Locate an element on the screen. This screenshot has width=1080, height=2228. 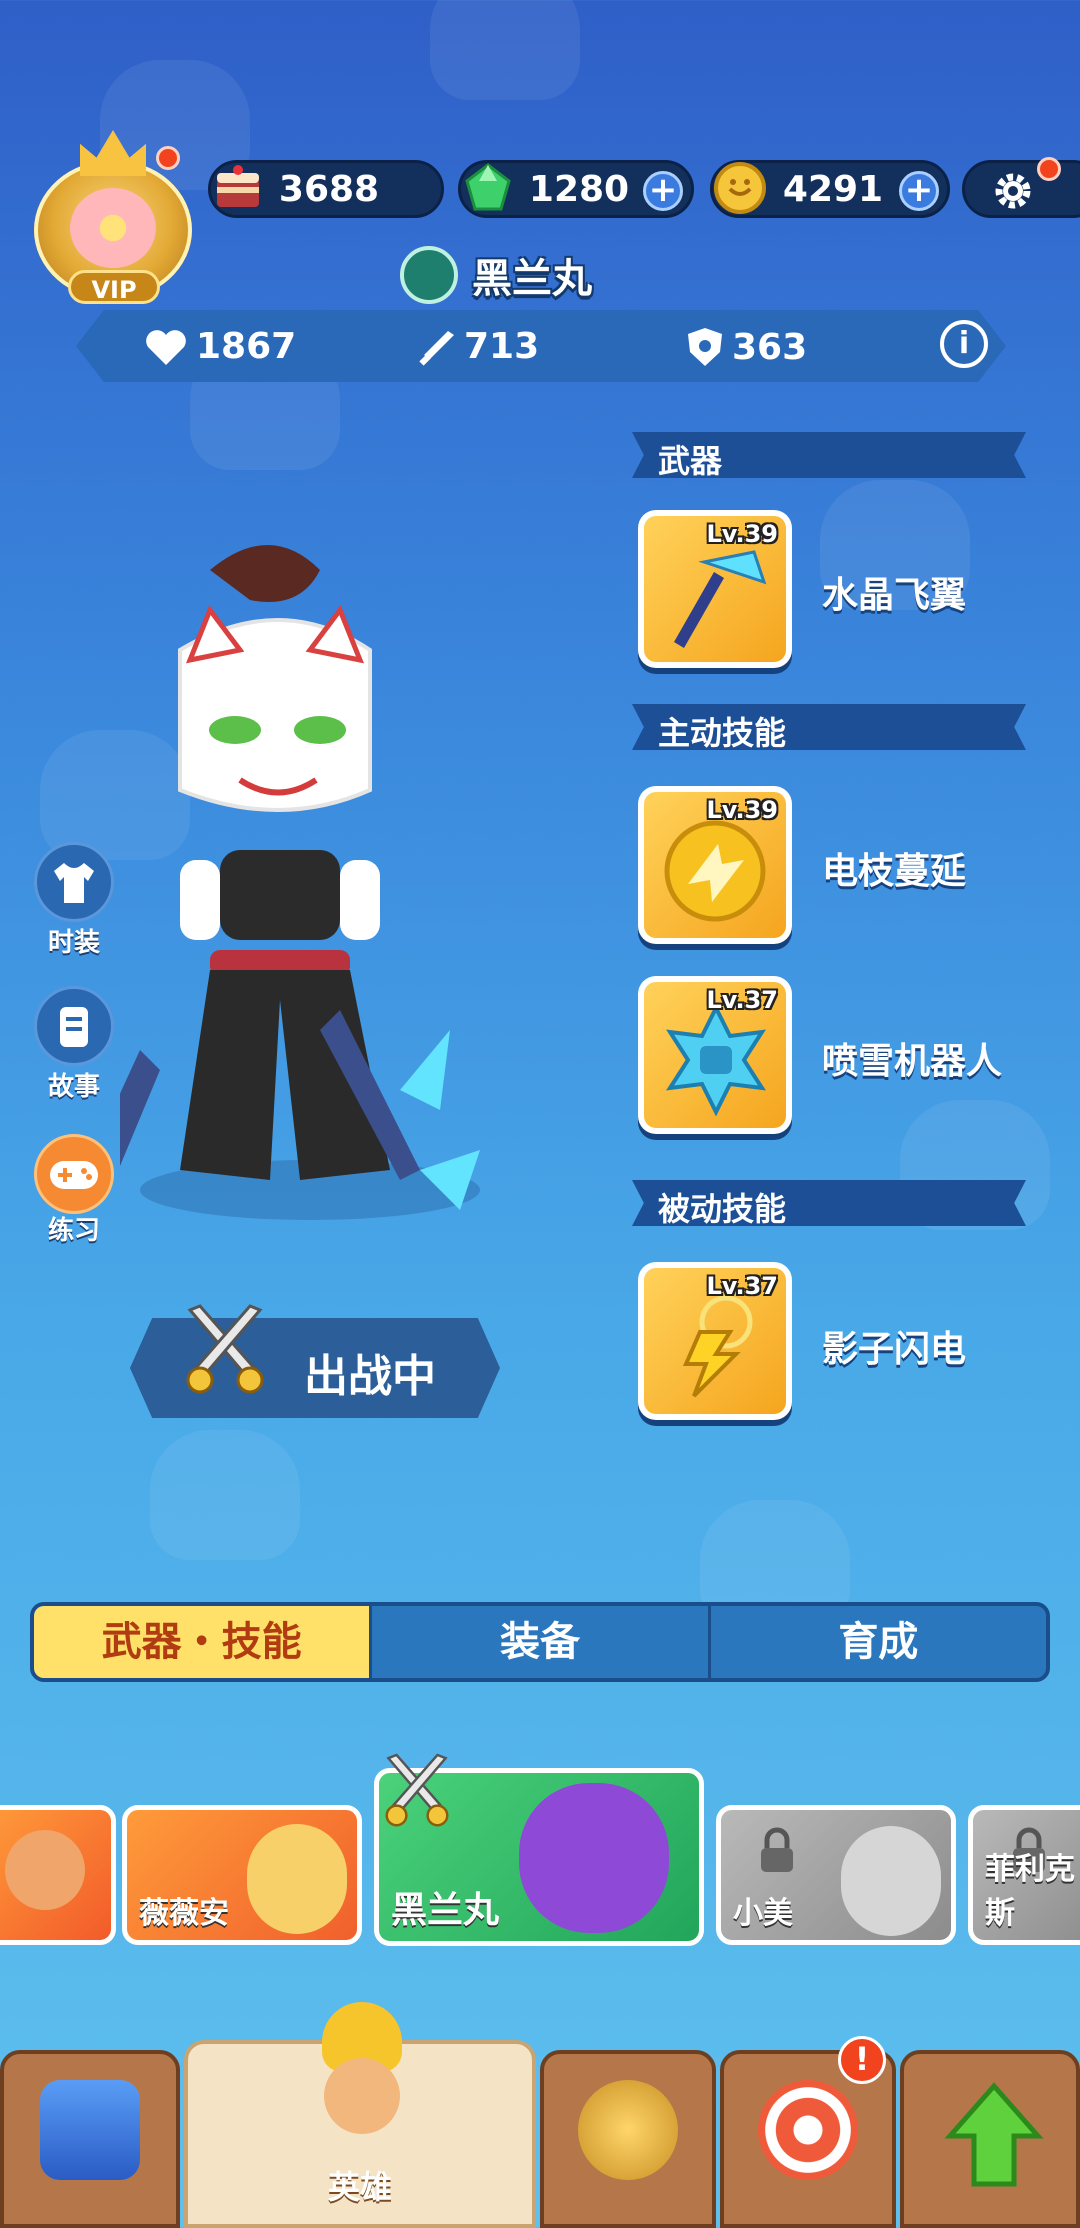
hero-card-name: 菲利克斯 is located at coordinates (1030, 1891).